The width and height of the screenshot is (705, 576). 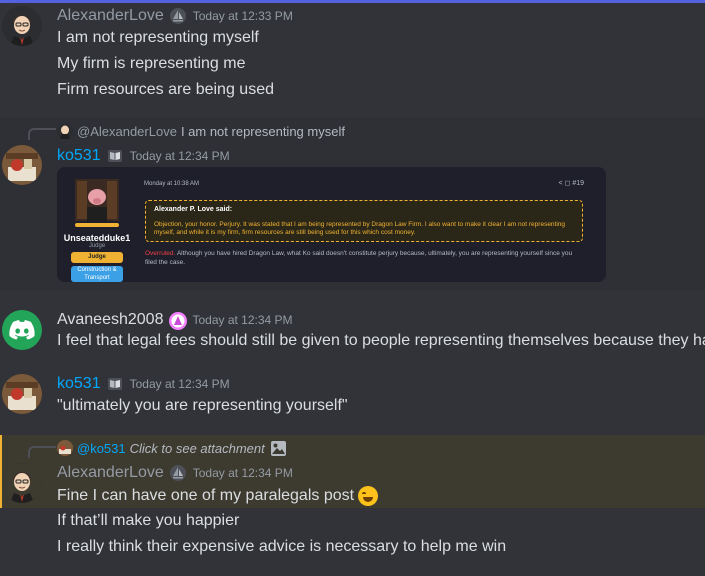 I want to click on message-line: I am not representing myself, so click(x=158, y=37).